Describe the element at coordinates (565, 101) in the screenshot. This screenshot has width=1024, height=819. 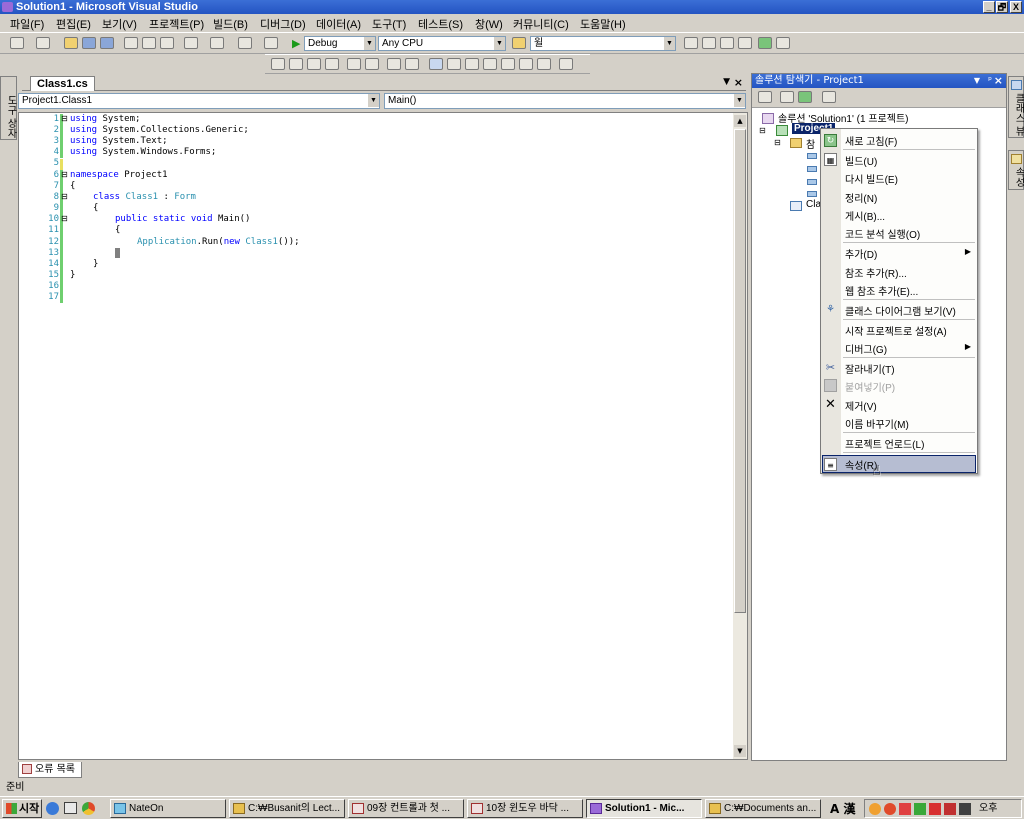
I see `member-combo: Main() ▼` at that location.